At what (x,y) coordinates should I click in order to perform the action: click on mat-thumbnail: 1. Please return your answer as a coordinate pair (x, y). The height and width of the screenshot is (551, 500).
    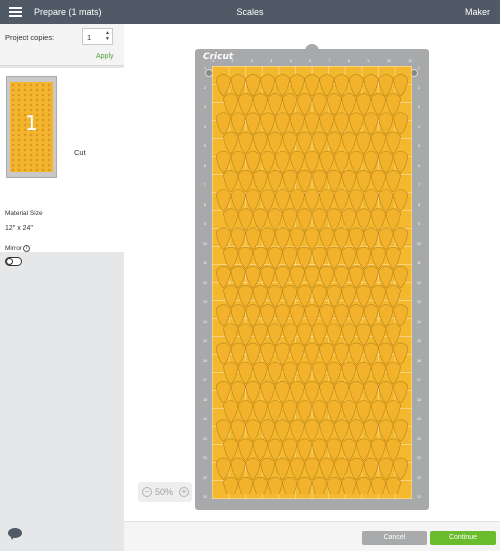
    Looking at the image, I should click on (31, 127).